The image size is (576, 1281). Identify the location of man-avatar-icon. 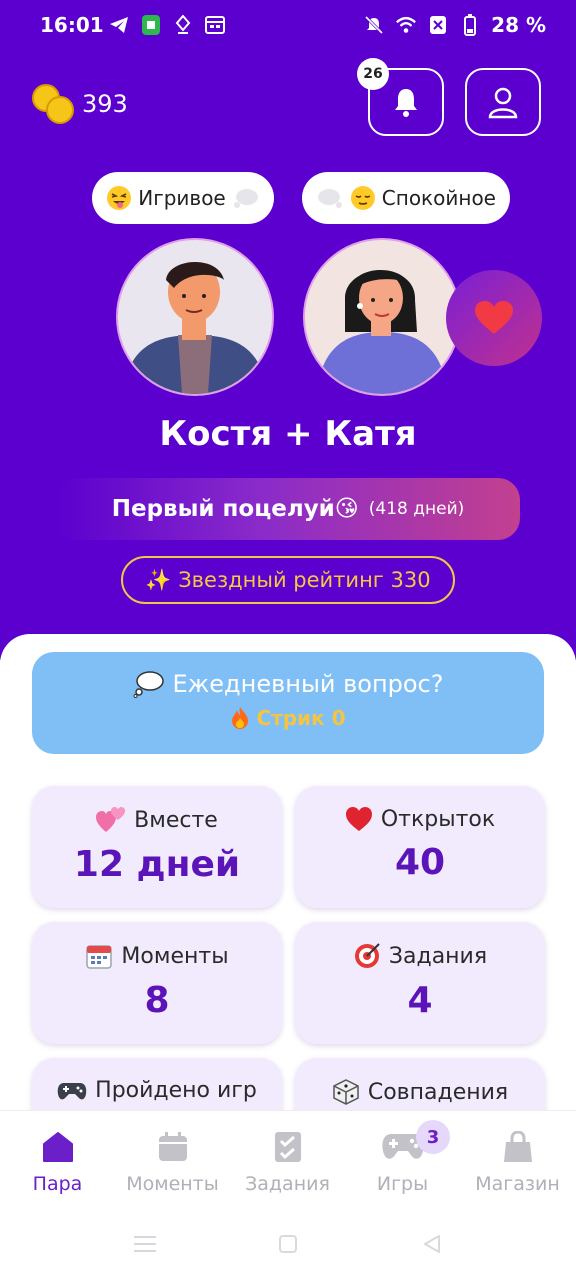
(195, 327).